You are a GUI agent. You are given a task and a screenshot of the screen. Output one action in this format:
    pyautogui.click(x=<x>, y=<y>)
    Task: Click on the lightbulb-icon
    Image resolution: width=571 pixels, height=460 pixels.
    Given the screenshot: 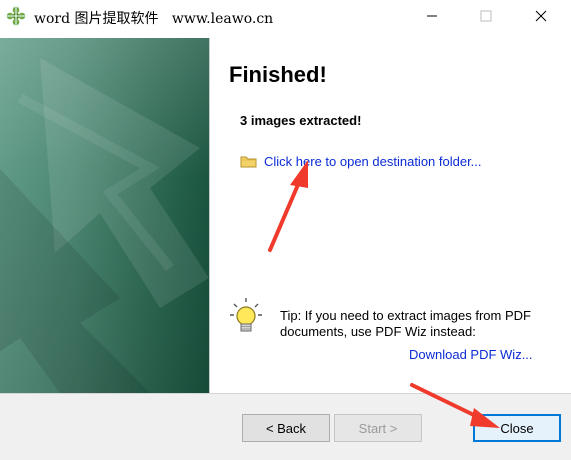 What is the action you would take?
    pyautogui.click(x=246, y=315)
    